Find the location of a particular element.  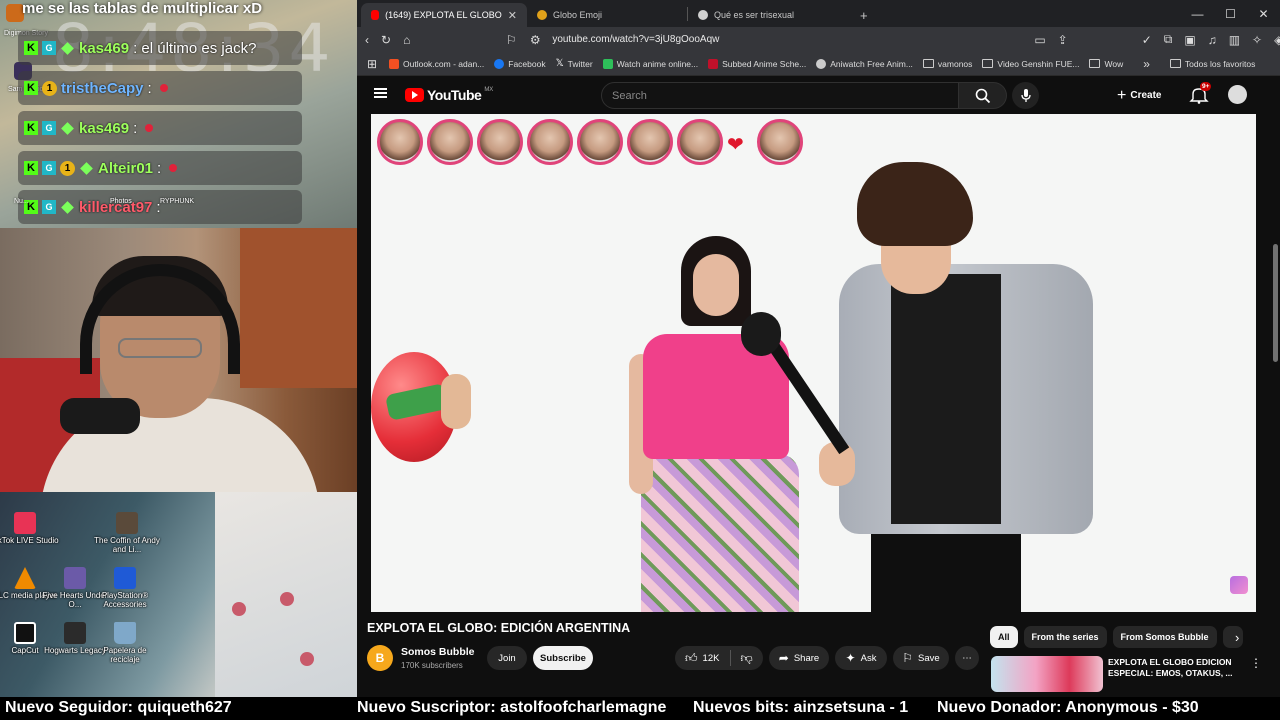

bookmarks-overflow-button: » is located at coordinates (1146, 64).